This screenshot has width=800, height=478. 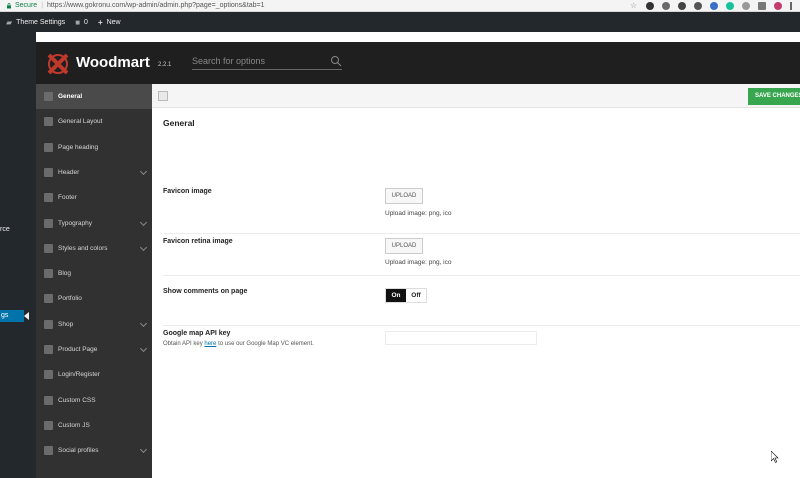 I want to click on sidebar-item-footer: Footer, so click(x=94, y=197).